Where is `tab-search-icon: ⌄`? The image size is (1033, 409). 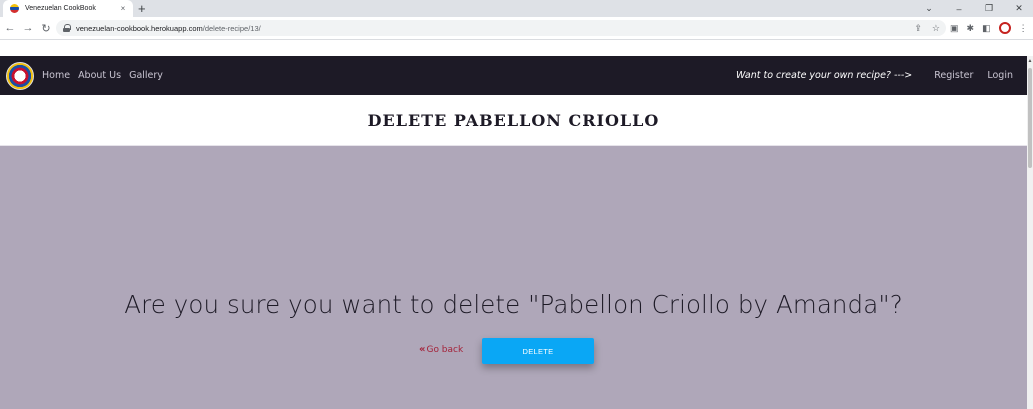
tab-search-icon: ⌄ is located at coordinates (929, 8).